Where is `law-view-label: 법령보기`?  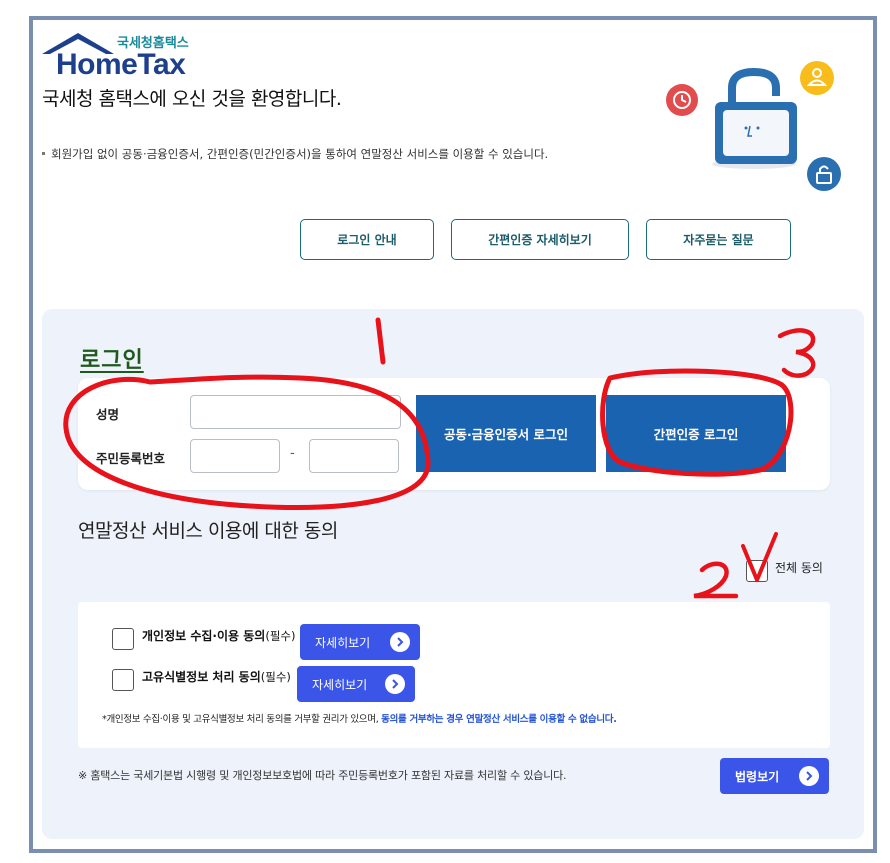
law-view-label: 법령보기 is located at coordinates (757, 776).